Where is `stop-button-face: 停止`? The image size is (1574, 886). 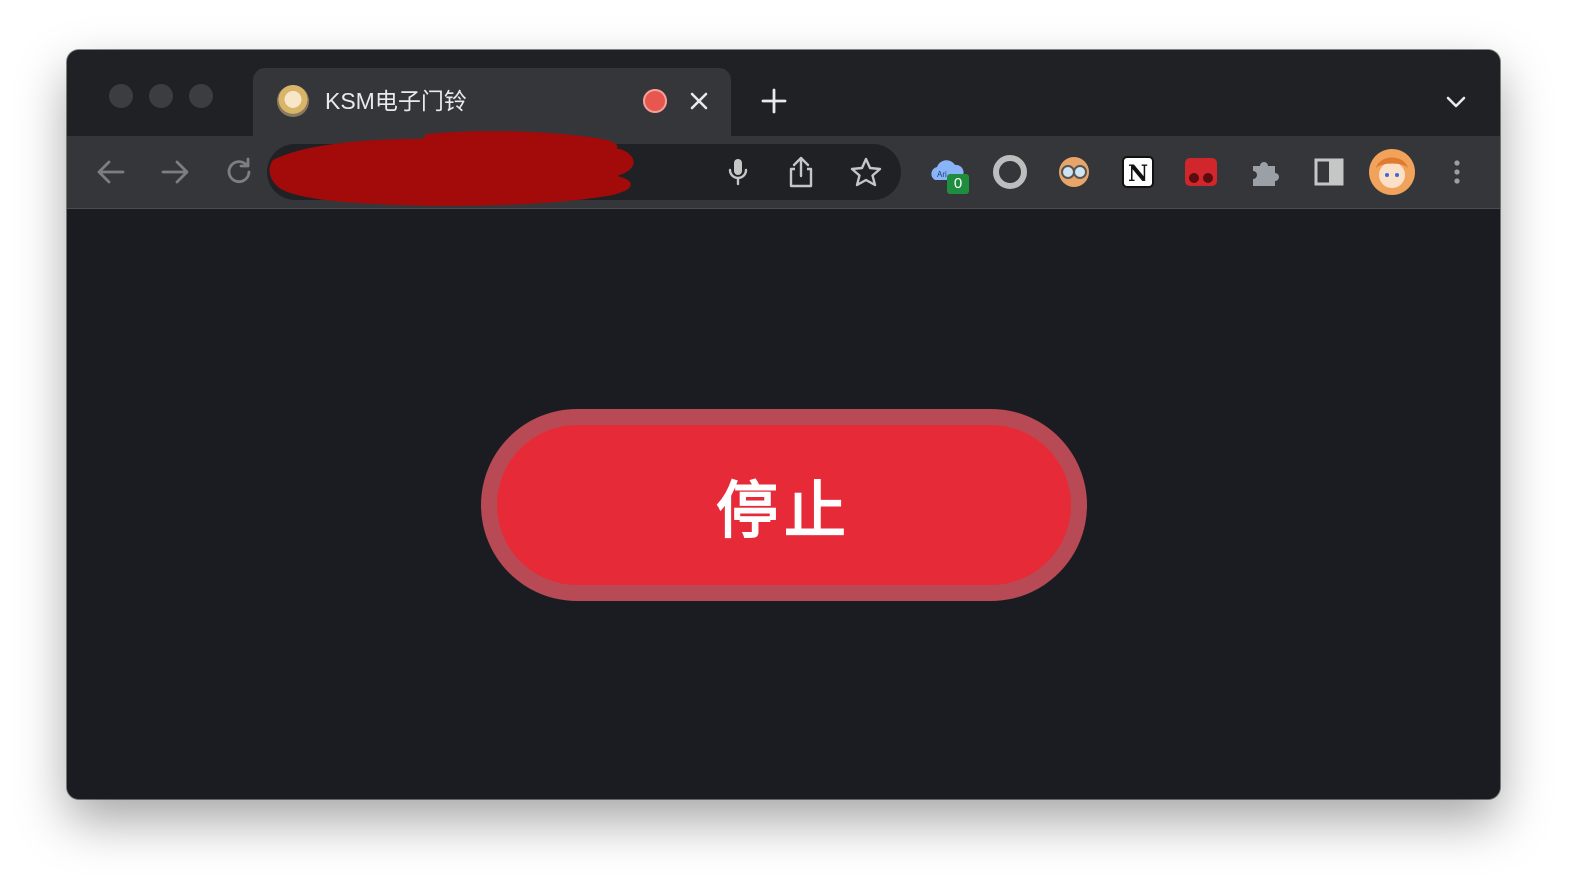
stop-button-face: 停止 is located at coordinates (784, 505).